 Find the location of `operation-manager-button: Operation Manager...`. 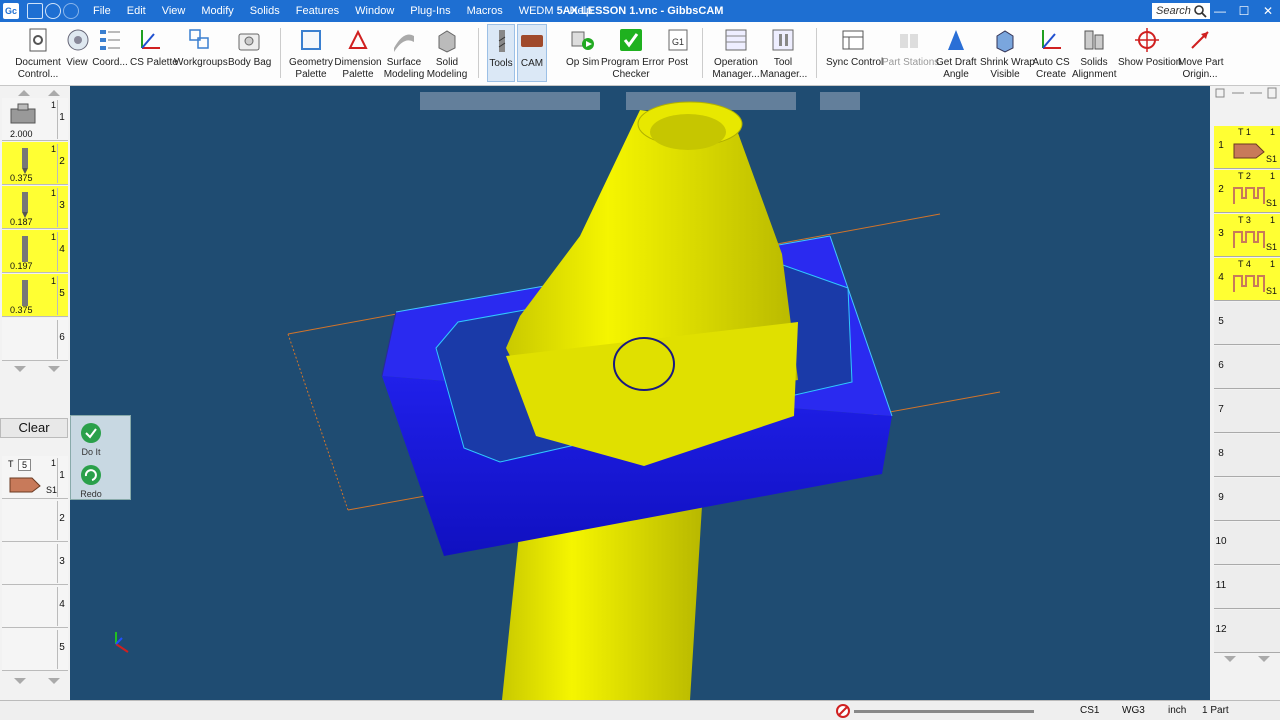

operation-manager-button: Operation Manager... is located at coordinates (736, 53).